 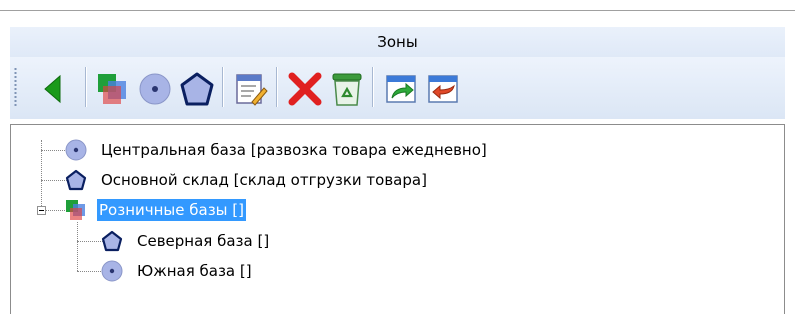 What do you see at coordinates (203, 241) in the screenshot?
I see `tree-node-label: Северная база []` at bounding box center [203, 241].